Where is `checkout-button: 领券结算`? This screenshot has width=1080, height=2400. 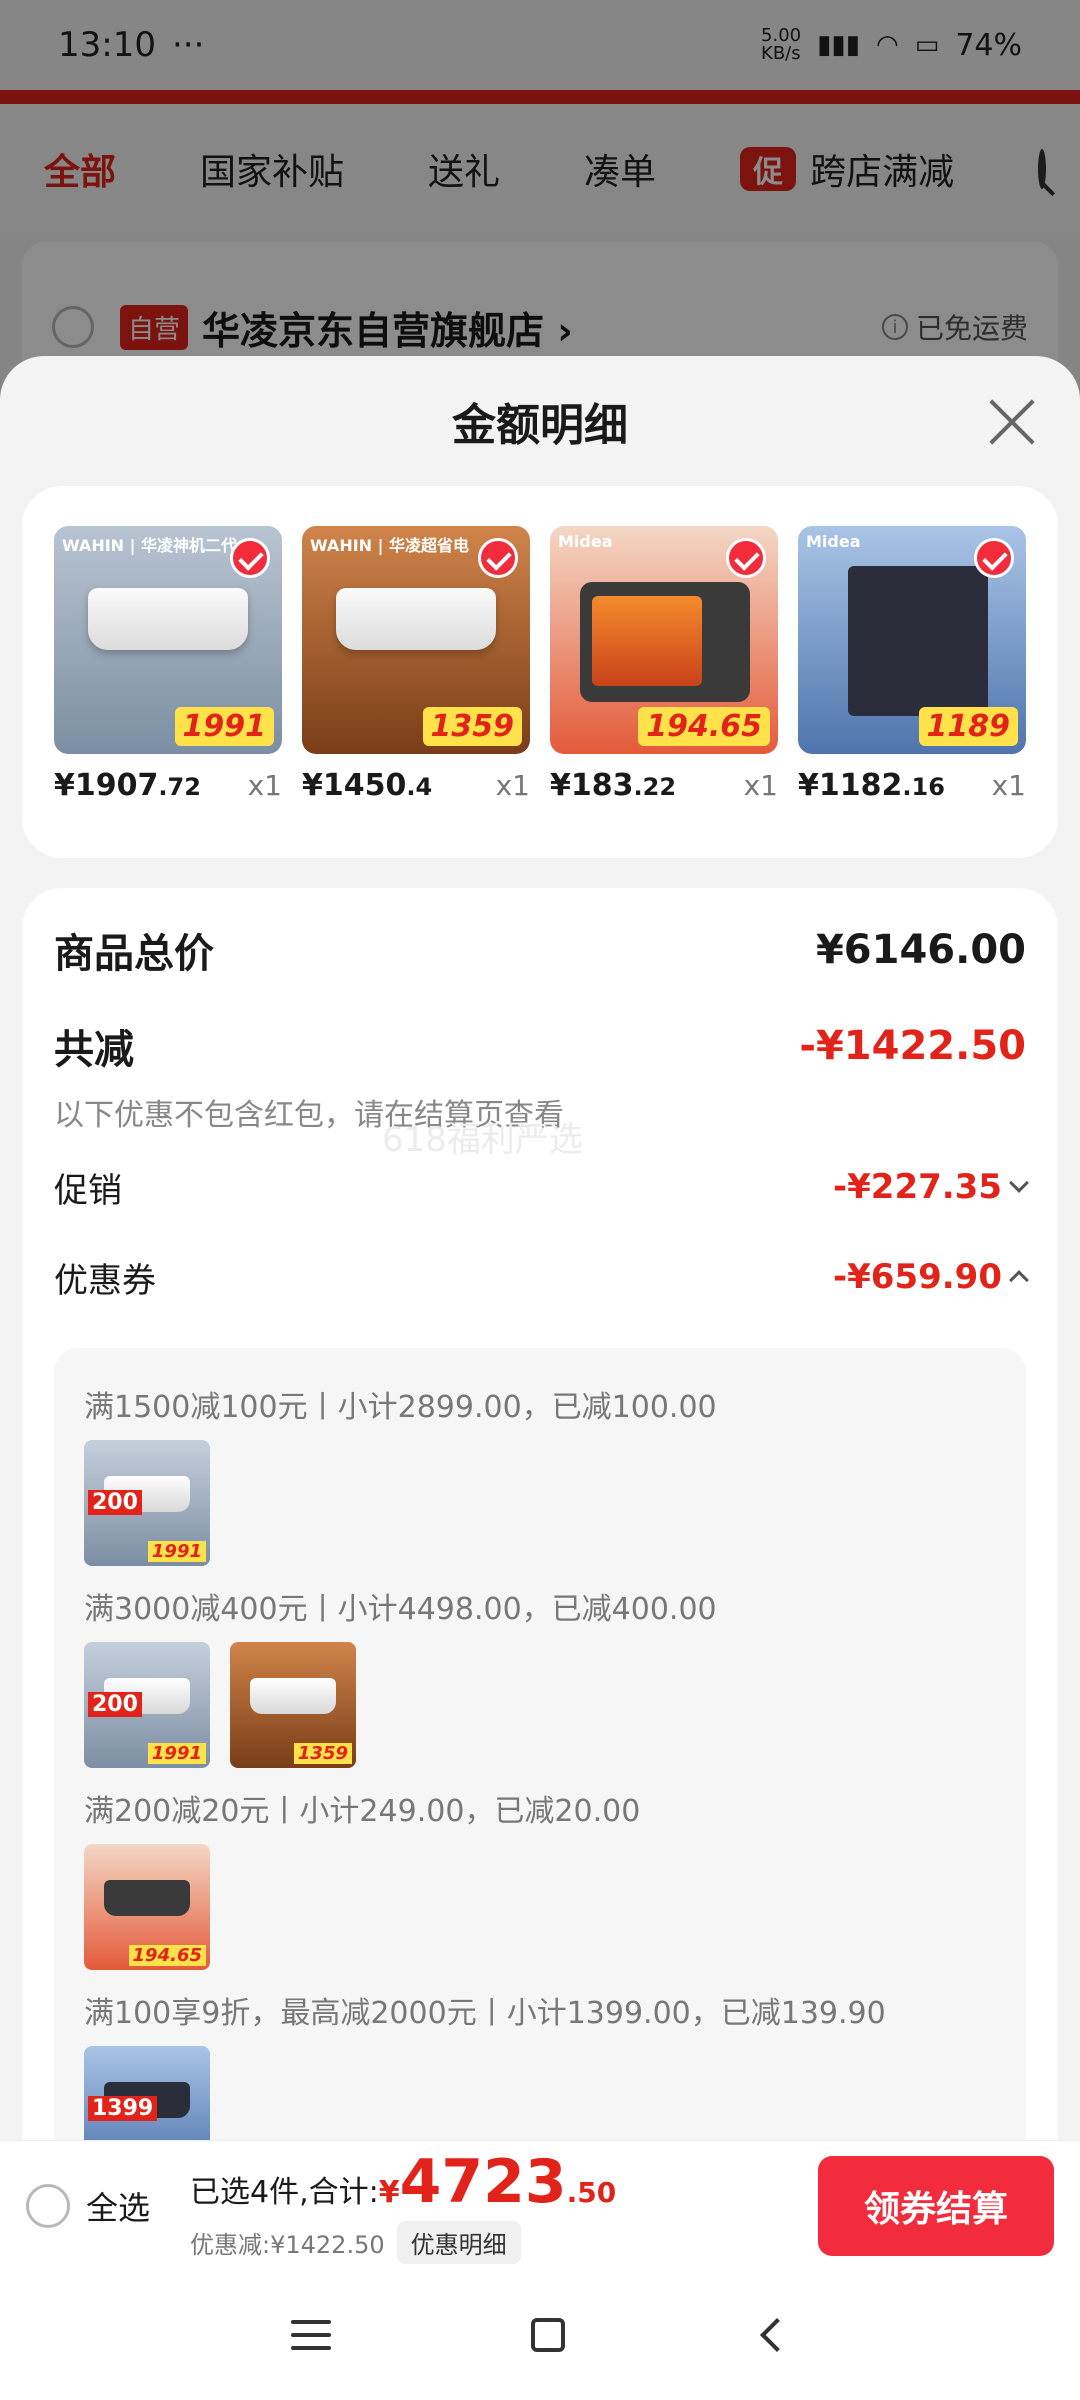
checkout-button: 领券结算 is located at coordinates (936, 2205).